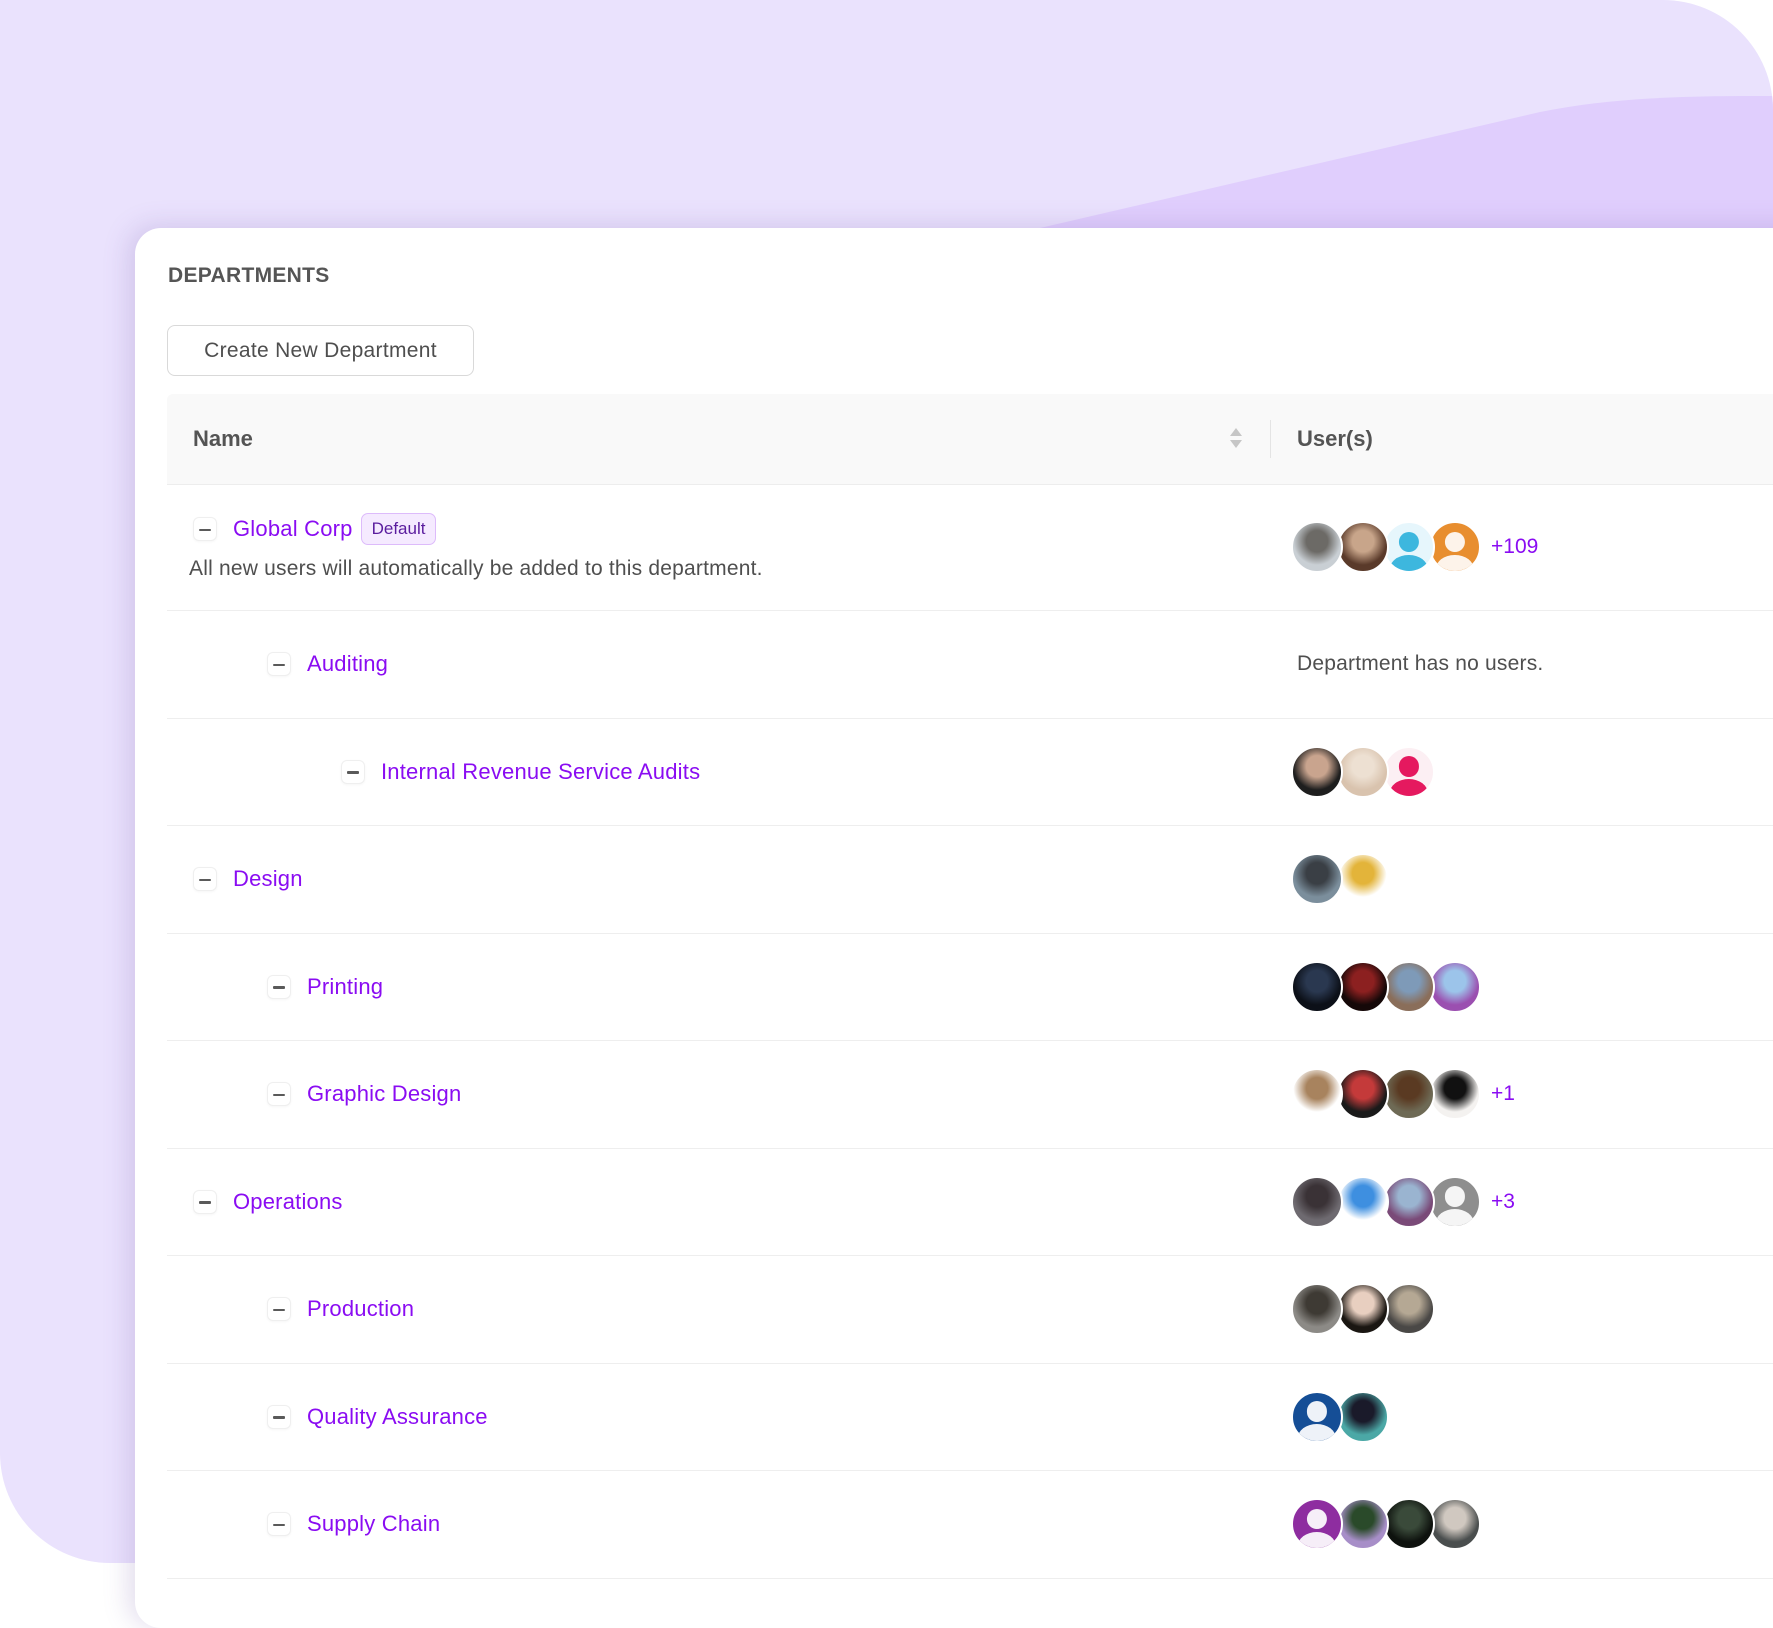 This screenshot has width=1773, height=1628. Describe the element at coordinates (397, 1417) in the screenshot. I see `department-link: Quality Assurance` at that location.